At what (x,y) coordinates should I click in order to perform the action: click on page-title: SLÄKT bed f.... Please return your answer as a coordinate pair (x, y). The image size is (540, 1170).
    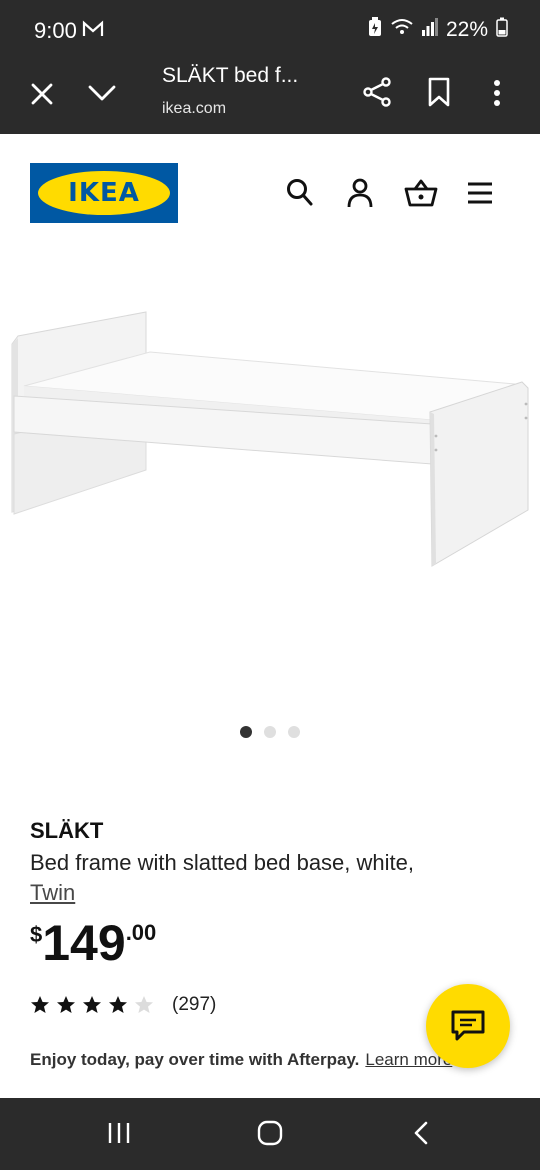
    Looking at the image, I should click on (230, 76).